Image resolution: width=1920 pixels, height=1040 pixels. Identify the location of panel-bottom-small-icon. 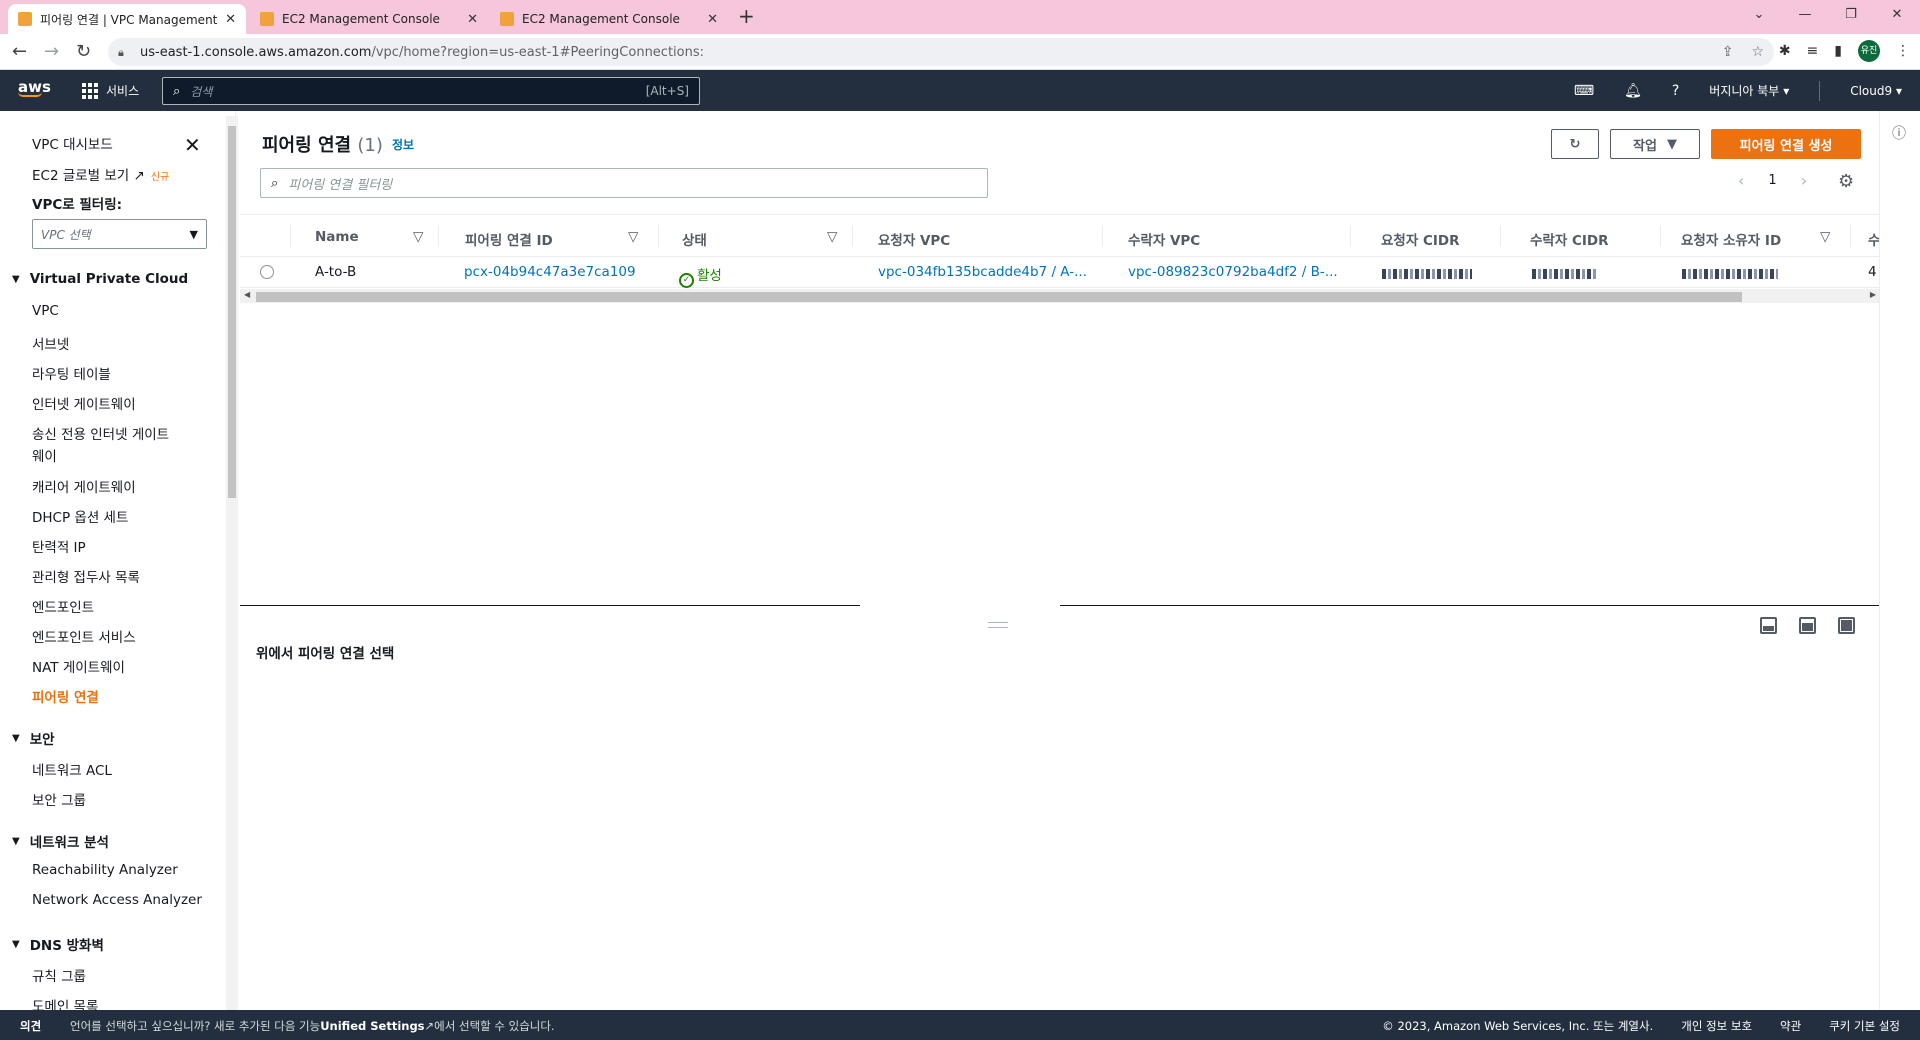
(1768, 625).